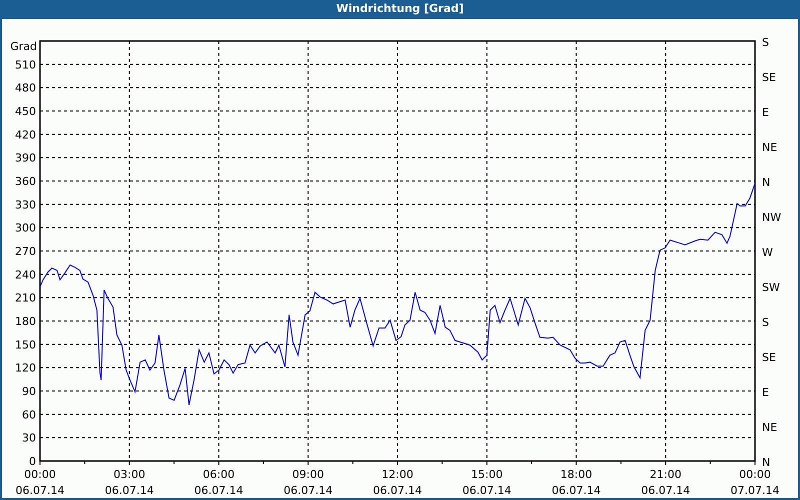  I want to click on y-axis-label: 150, so click(25, 345).